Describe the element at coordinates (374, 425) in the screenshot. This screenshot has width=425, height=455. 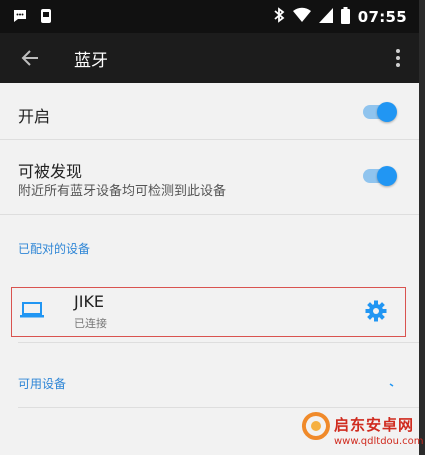
I see `watermark-title: 启东安卓网` at that location.